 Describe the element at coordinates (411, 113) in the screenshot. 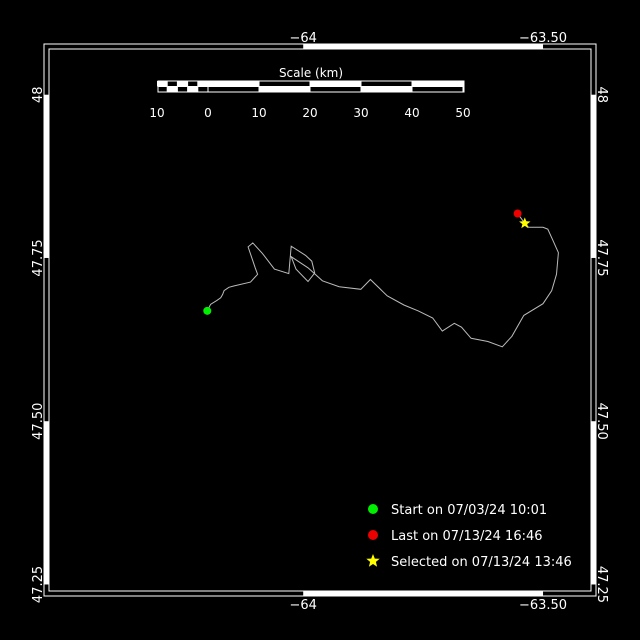

I see `scale-label: 40` at that location.